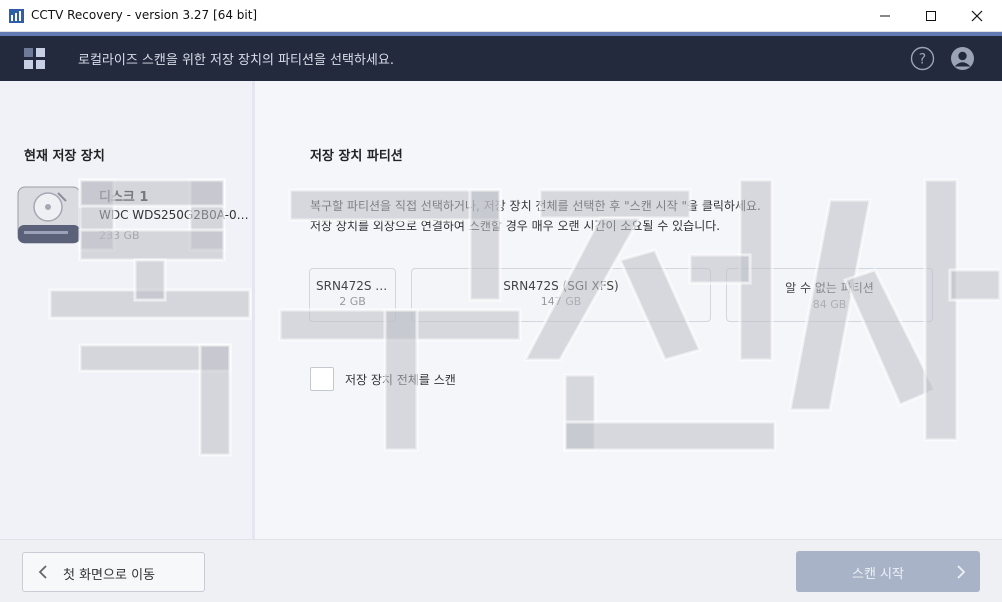  I want to click on minimize-button, so click(885, 16).